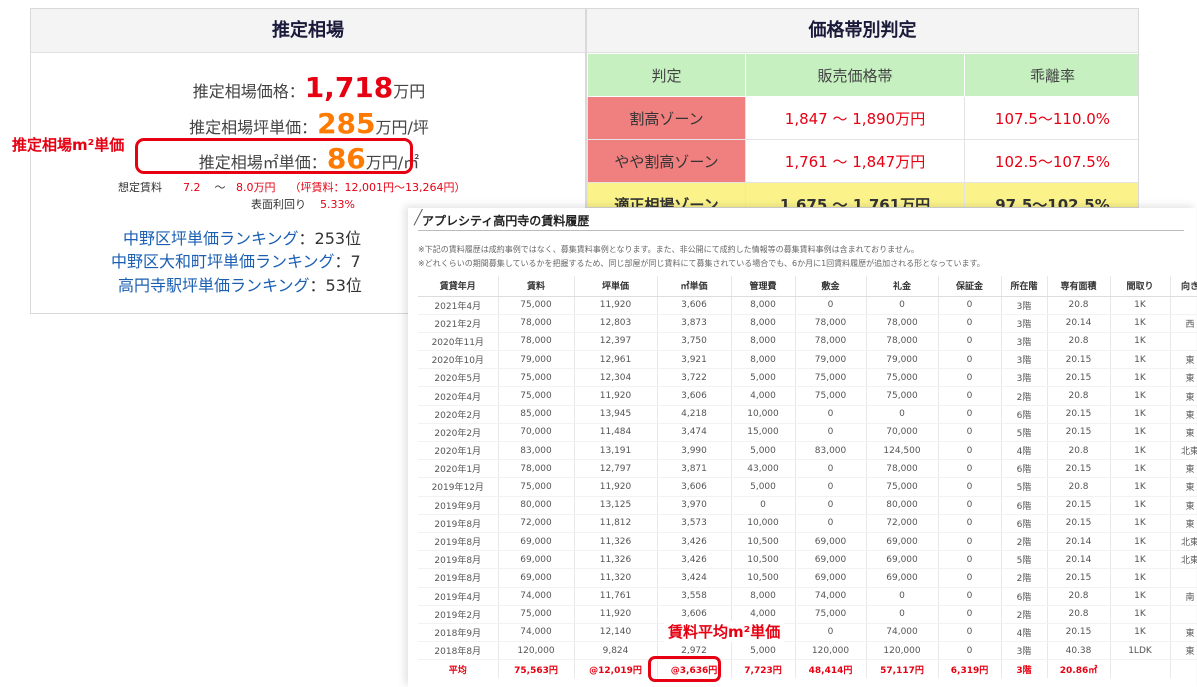  I want to click on table-cell: 80,000, so click(536, 505).